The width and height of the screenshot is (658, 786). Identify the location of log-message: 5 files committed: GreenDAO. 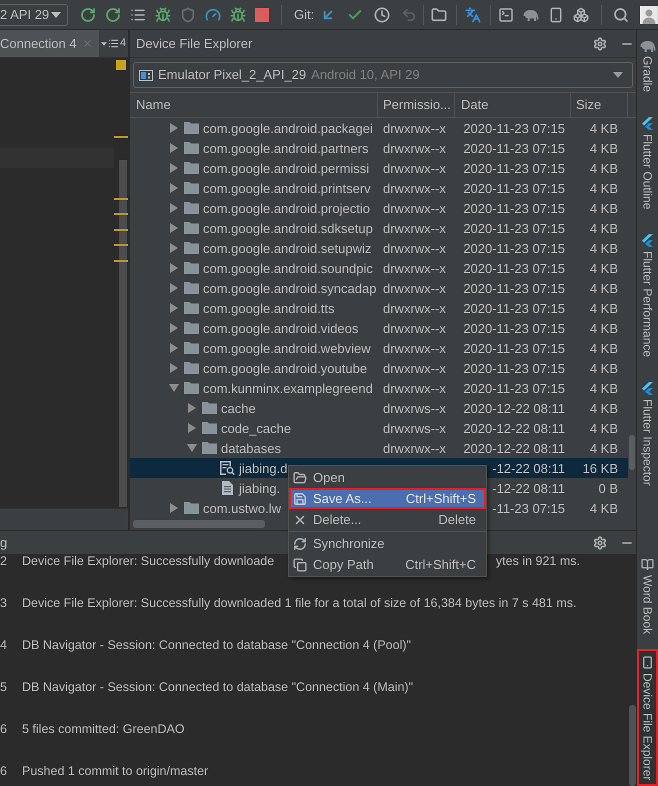
(103, 729).